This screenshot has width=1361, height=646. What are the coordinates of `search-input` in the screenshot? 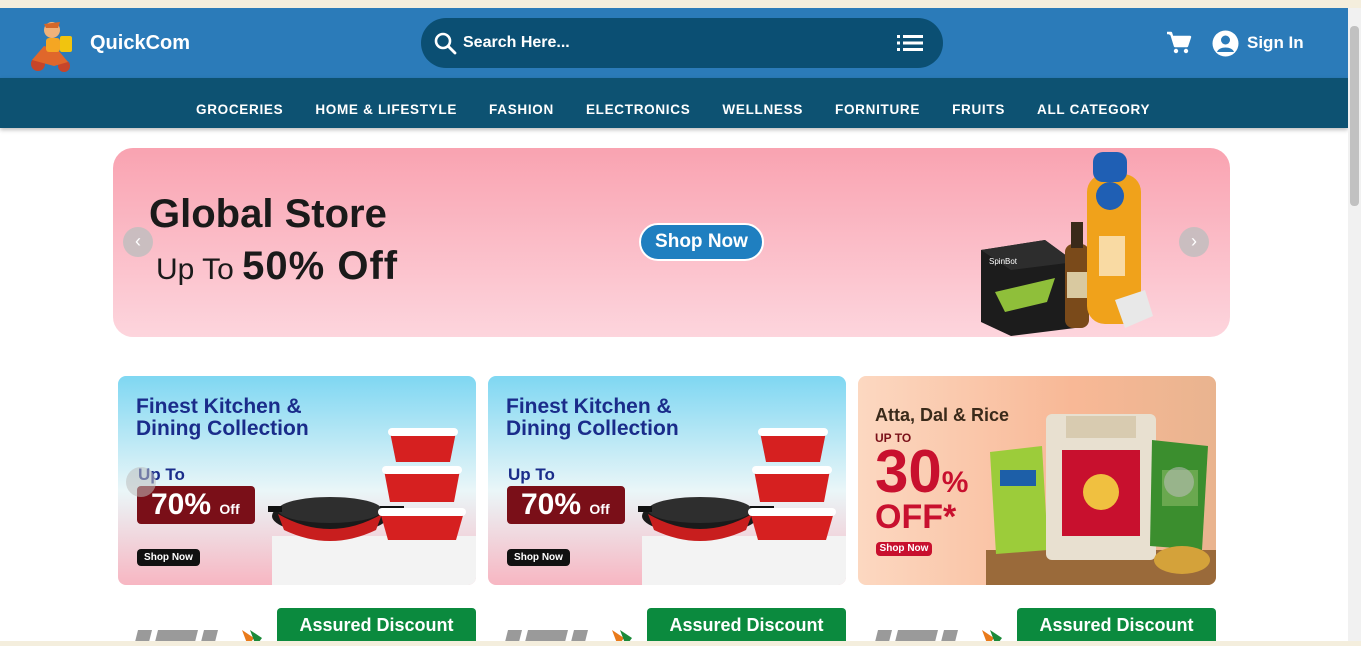 It's located at (663, 43).